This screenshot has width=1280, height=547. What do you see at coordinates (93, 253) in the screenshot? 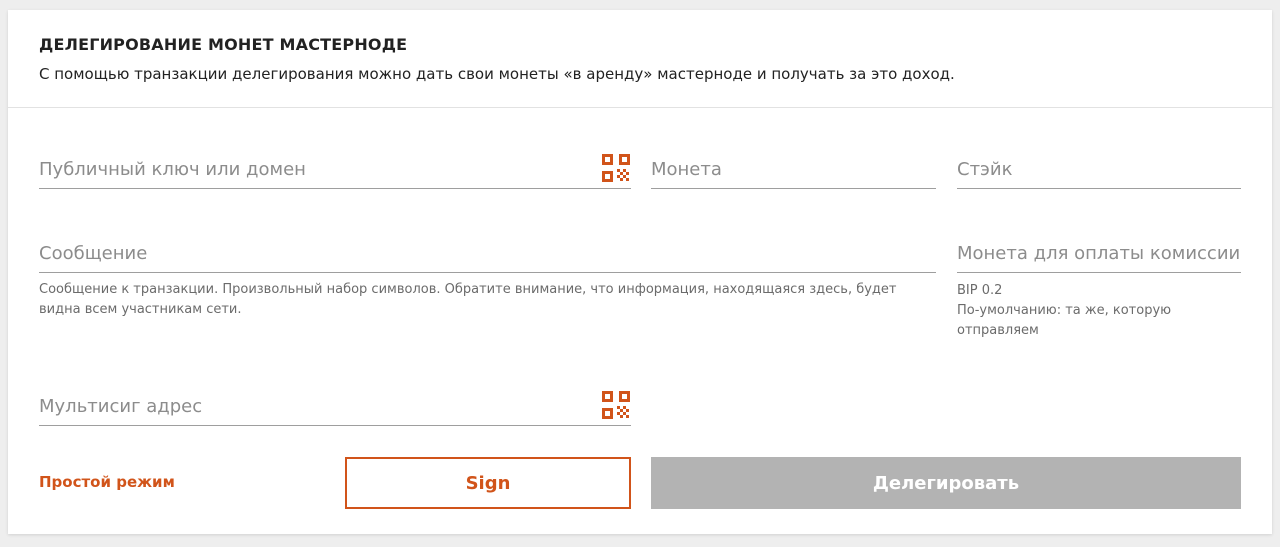
I see `message-placeholder: Сообщение` at bounding box center [93, 253].